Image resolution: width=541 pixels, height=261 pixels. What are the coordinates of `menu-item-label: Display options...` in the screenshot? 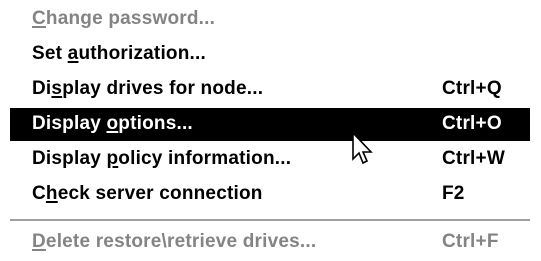 It's located at (112, 123).